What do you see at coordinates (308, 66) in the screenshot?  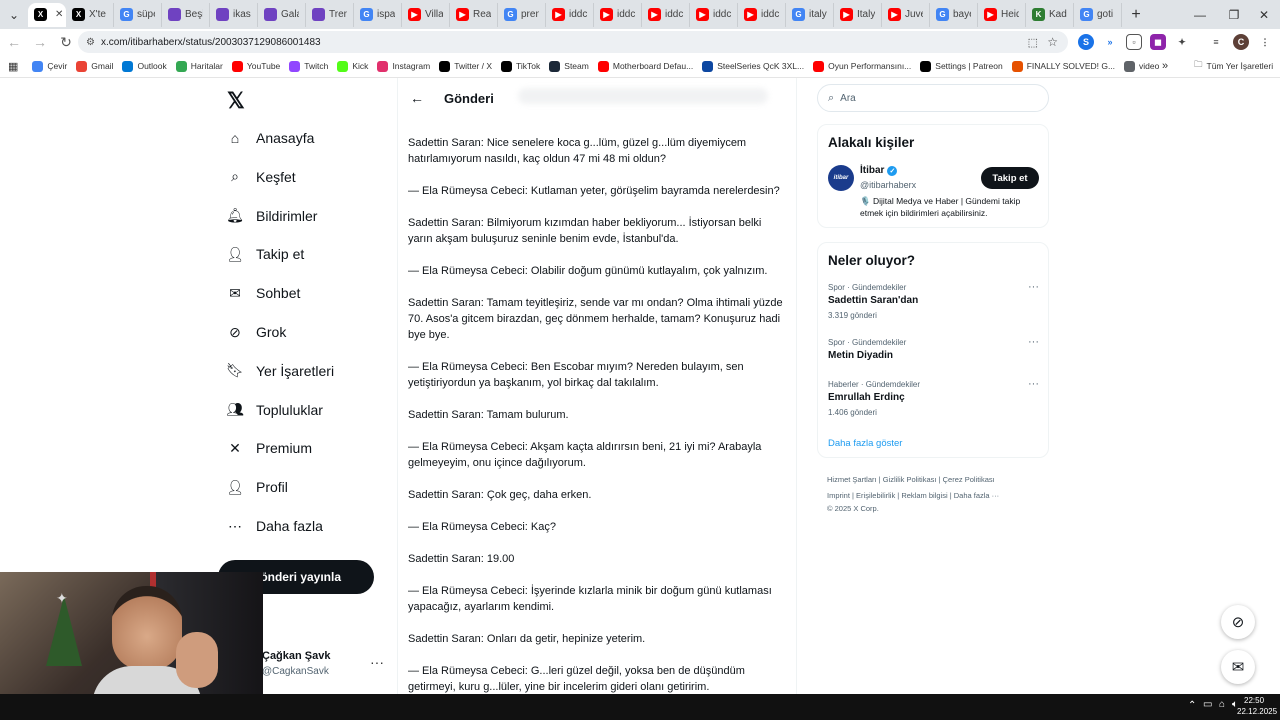 I see `bookmark-item: Twitch` at bounding box center [308, 66].